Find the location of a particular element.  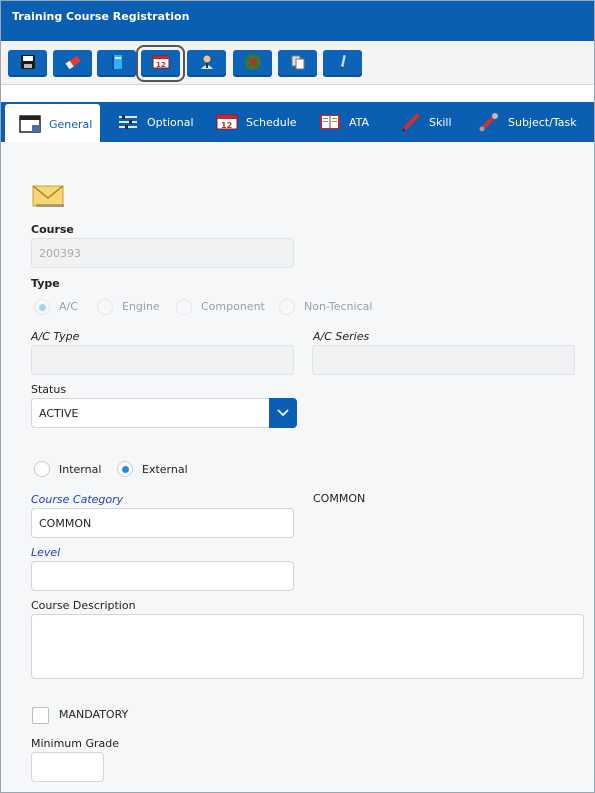

tab-schedule: 12 Schedule is located at coordinates (256, 122).